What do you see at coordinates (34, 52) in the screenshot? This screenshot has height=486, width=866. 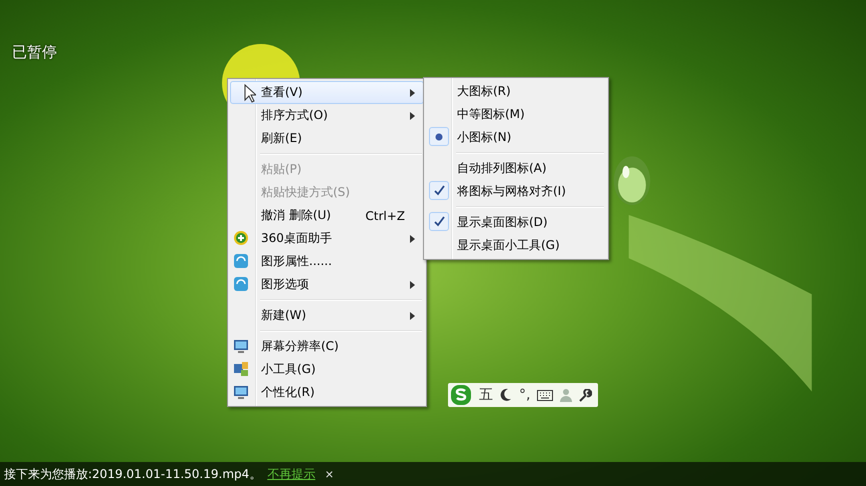 I see `paused-status-text: 已暂停` at bounding box center [34, 52].